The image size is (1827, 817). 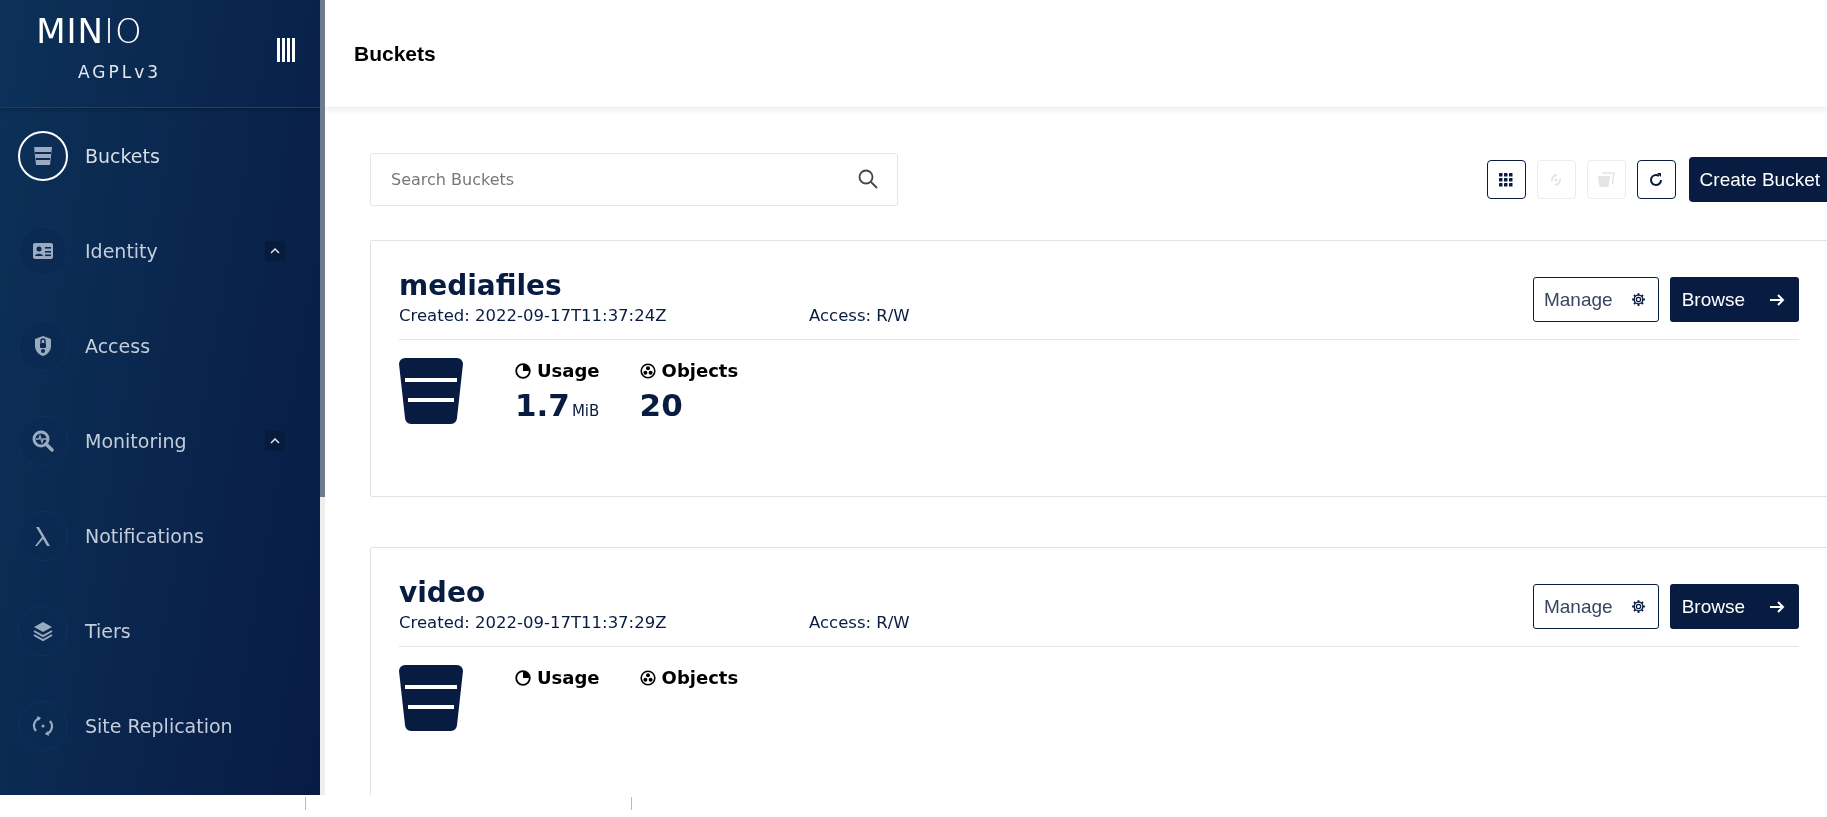 I want to click on nav-lambda-icon, so click(x=43, y=535).